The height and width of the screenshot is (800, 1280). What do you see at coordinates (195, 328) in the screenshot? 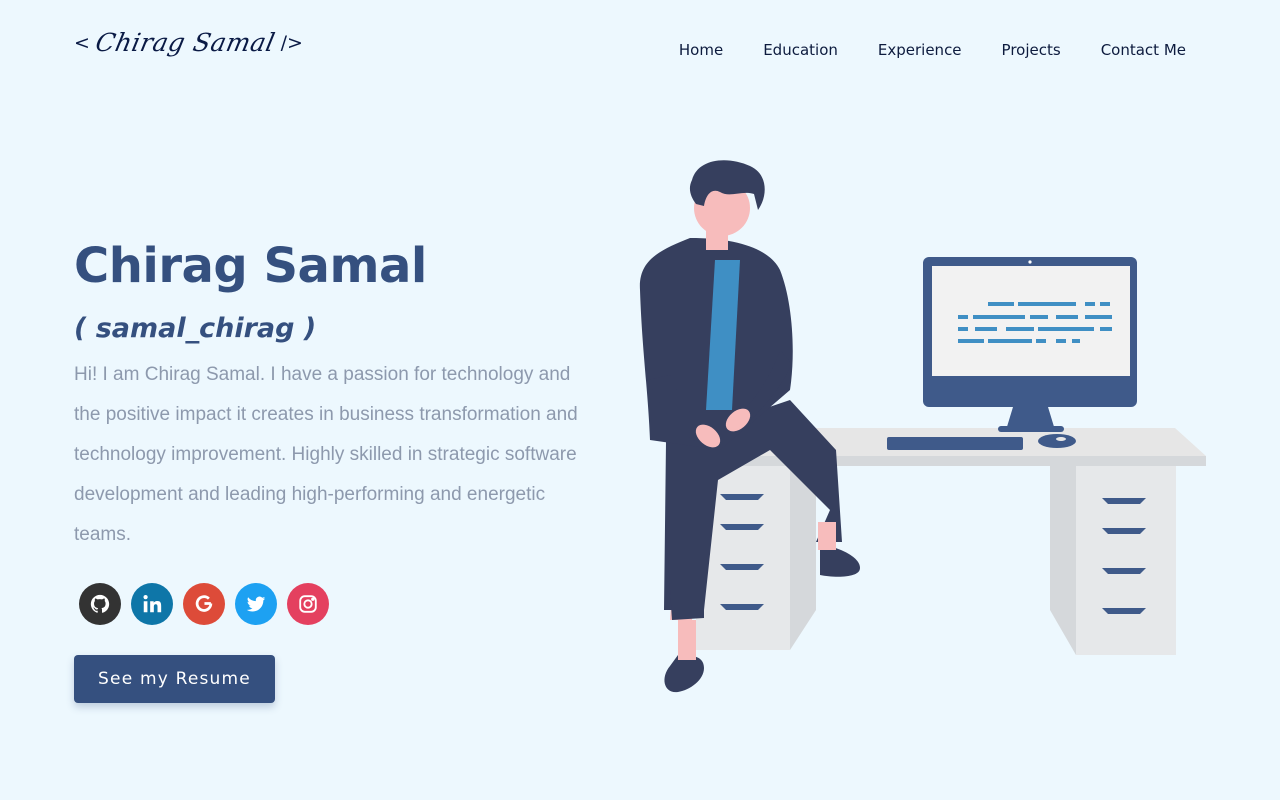
I see `hero-handle: ( samal_chirag )` at bounding box center [195, 328].